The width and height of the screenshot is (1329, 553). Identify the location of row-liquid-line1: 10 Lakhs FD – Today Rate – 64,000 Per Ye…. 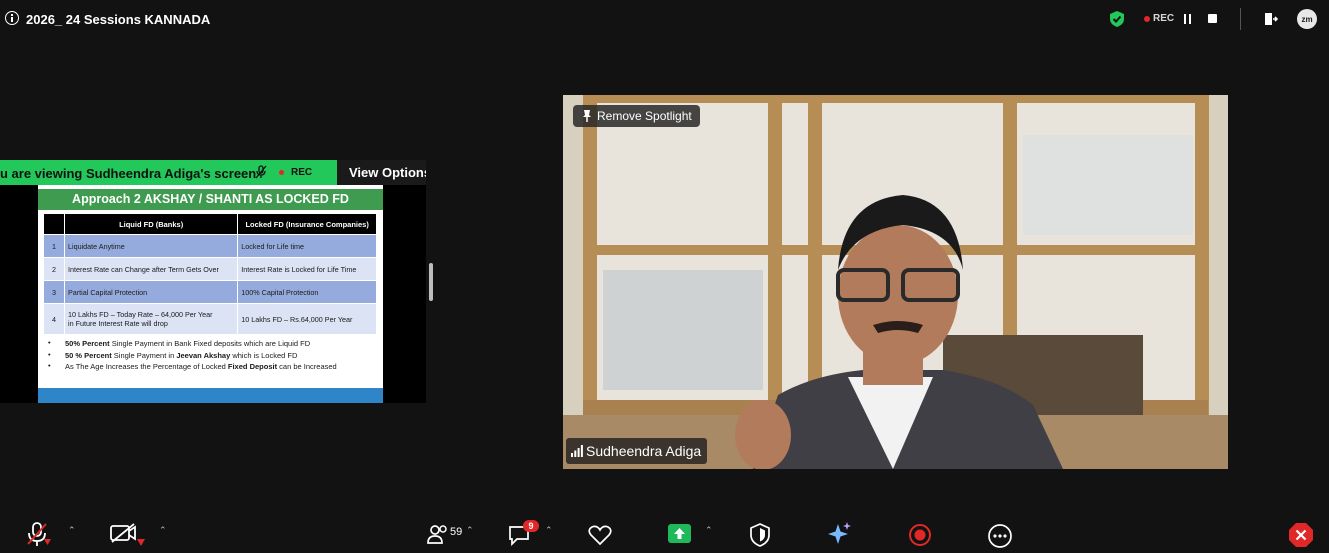
(140, 314).